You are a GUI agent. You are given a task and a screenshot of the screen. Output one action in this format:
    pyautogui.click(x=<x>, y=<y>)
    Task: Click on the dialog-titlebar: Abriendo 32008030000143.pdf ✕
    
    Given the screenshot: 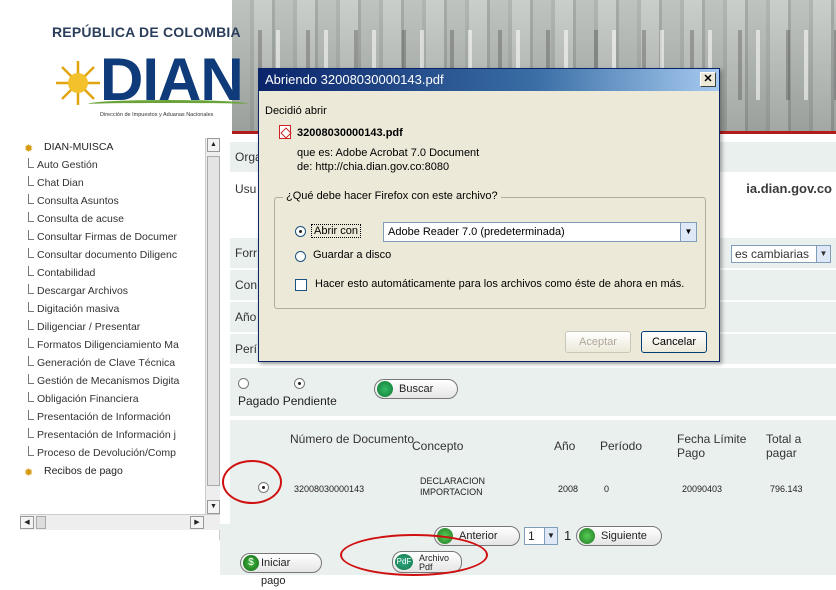 What is the action you would take?
    pyautogui.click(x=489, y=80)
    